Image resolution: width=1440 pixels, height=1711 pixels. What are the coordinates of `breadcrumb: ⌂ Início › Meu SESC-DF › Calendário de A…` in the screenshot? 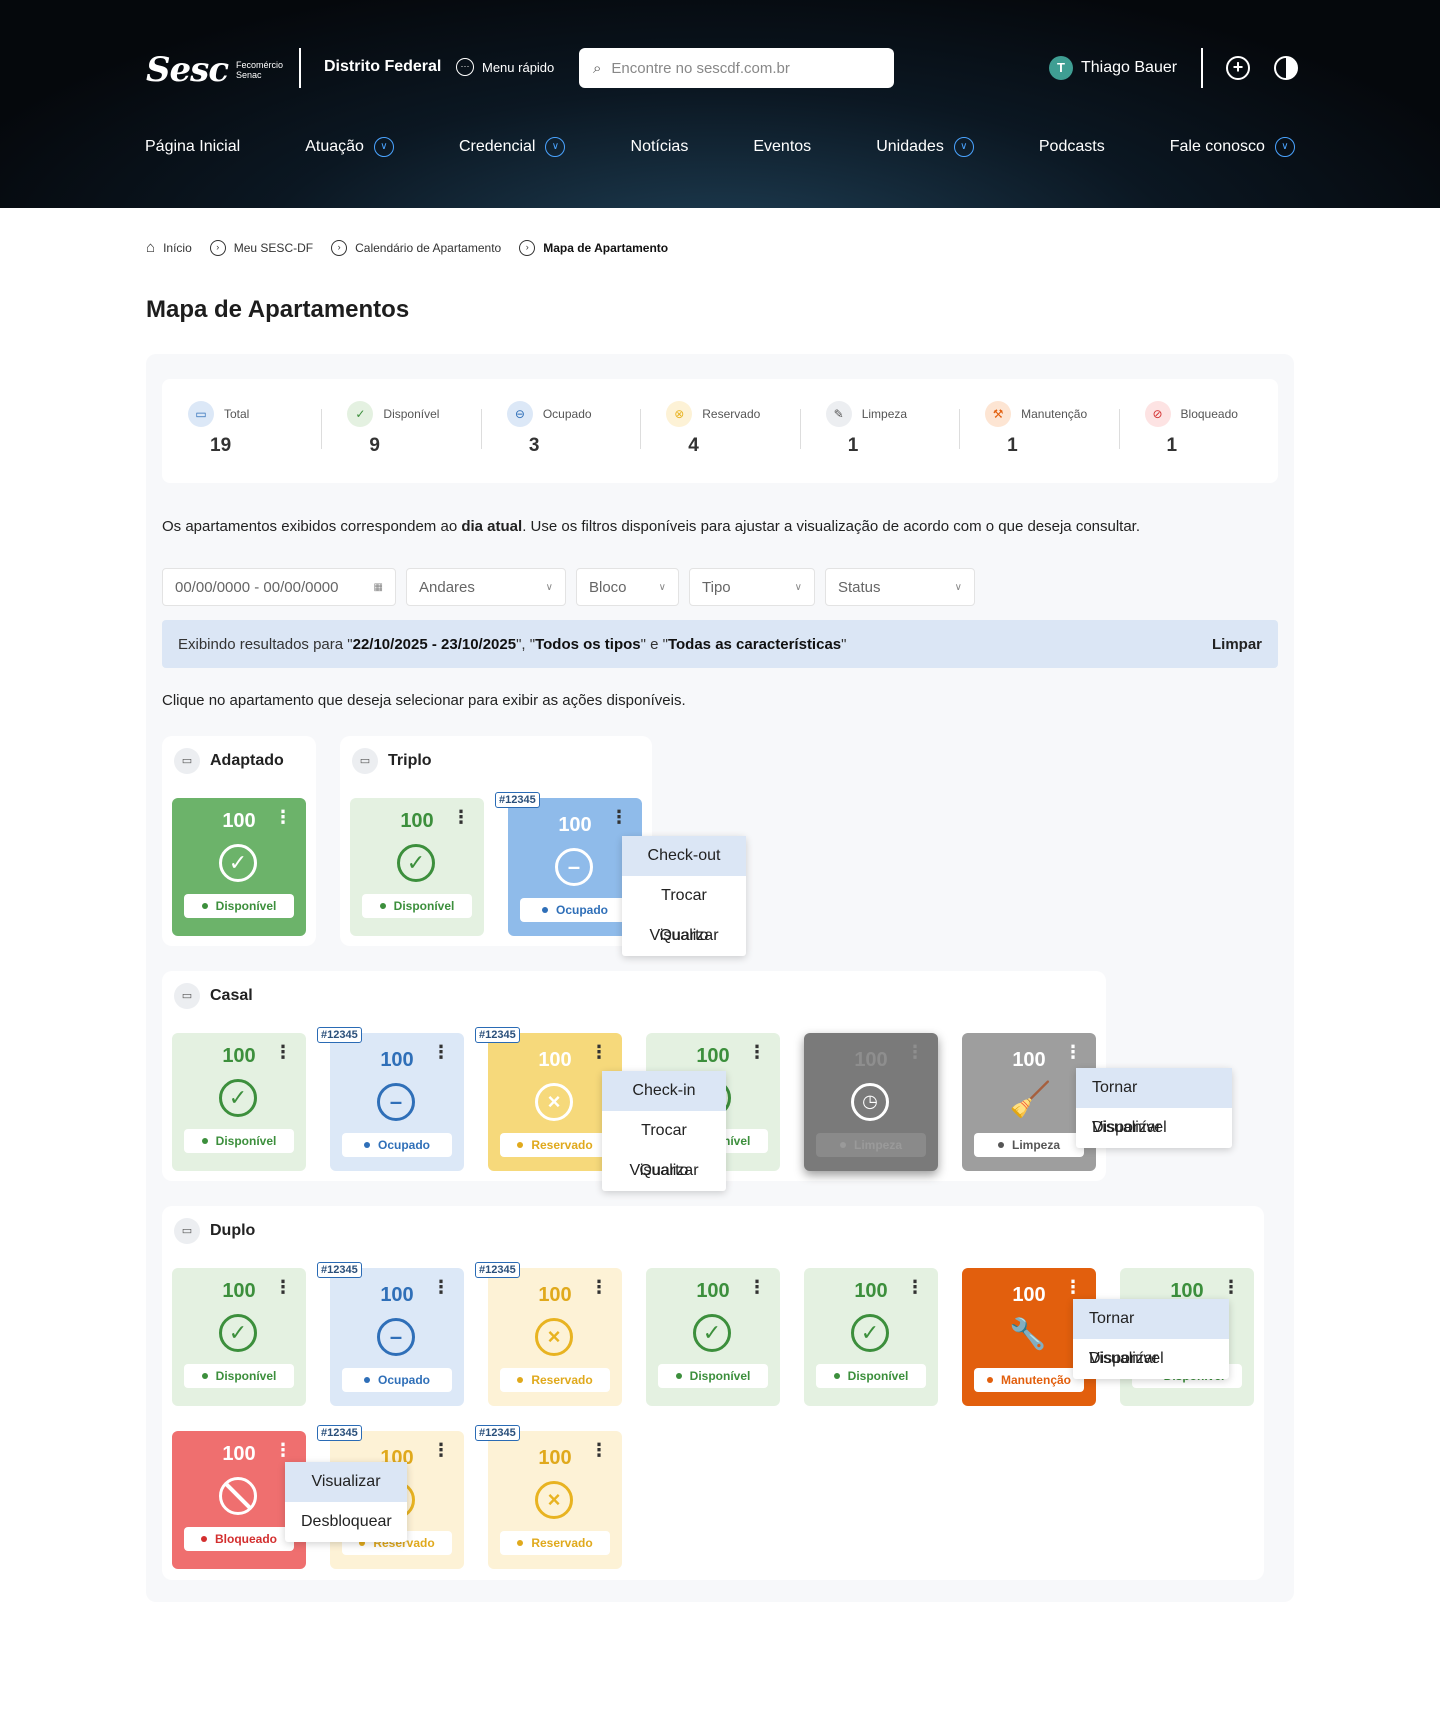 It's located at (407, 248).